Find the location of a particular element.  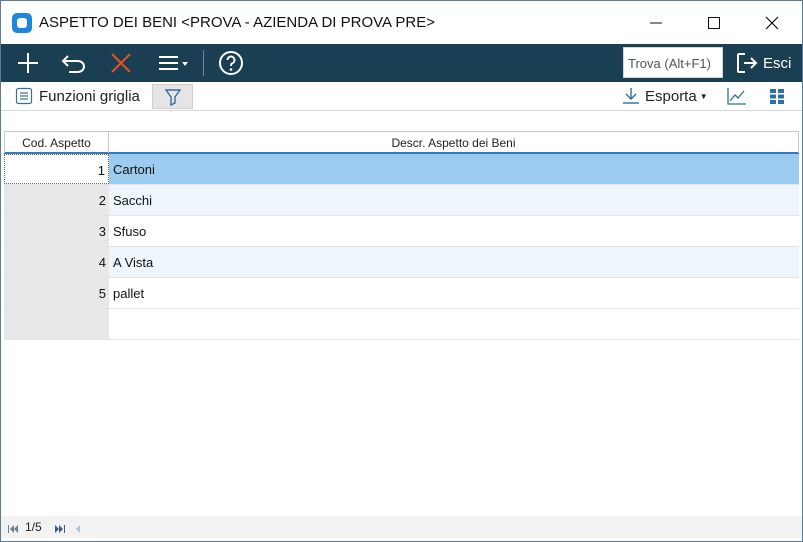

grid-layout-icon is located at coordinates (777, 96).